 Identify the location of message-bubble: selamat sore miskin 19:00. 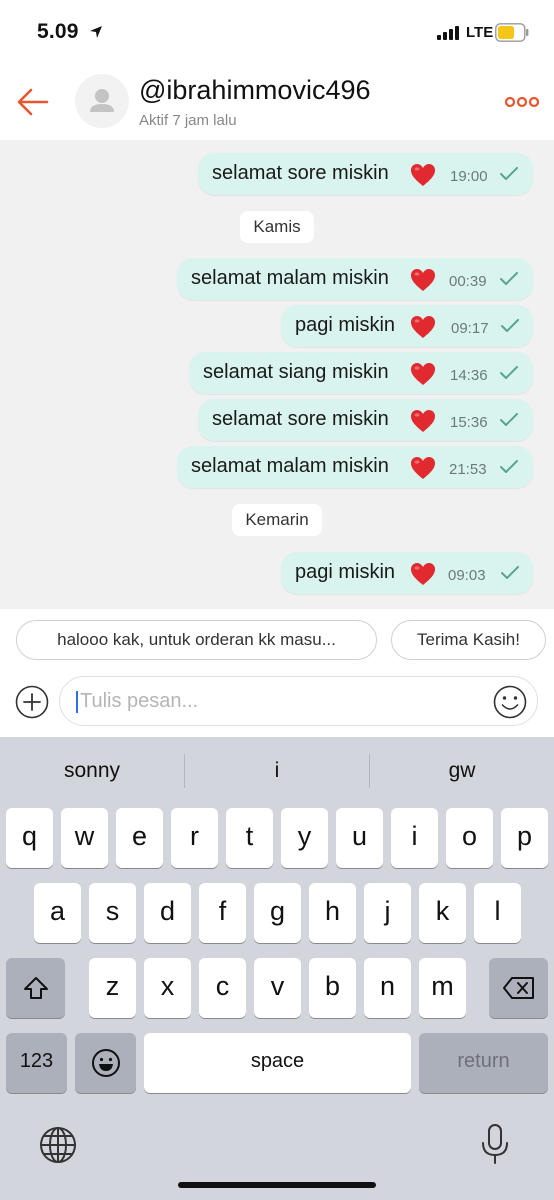
(365, 174).